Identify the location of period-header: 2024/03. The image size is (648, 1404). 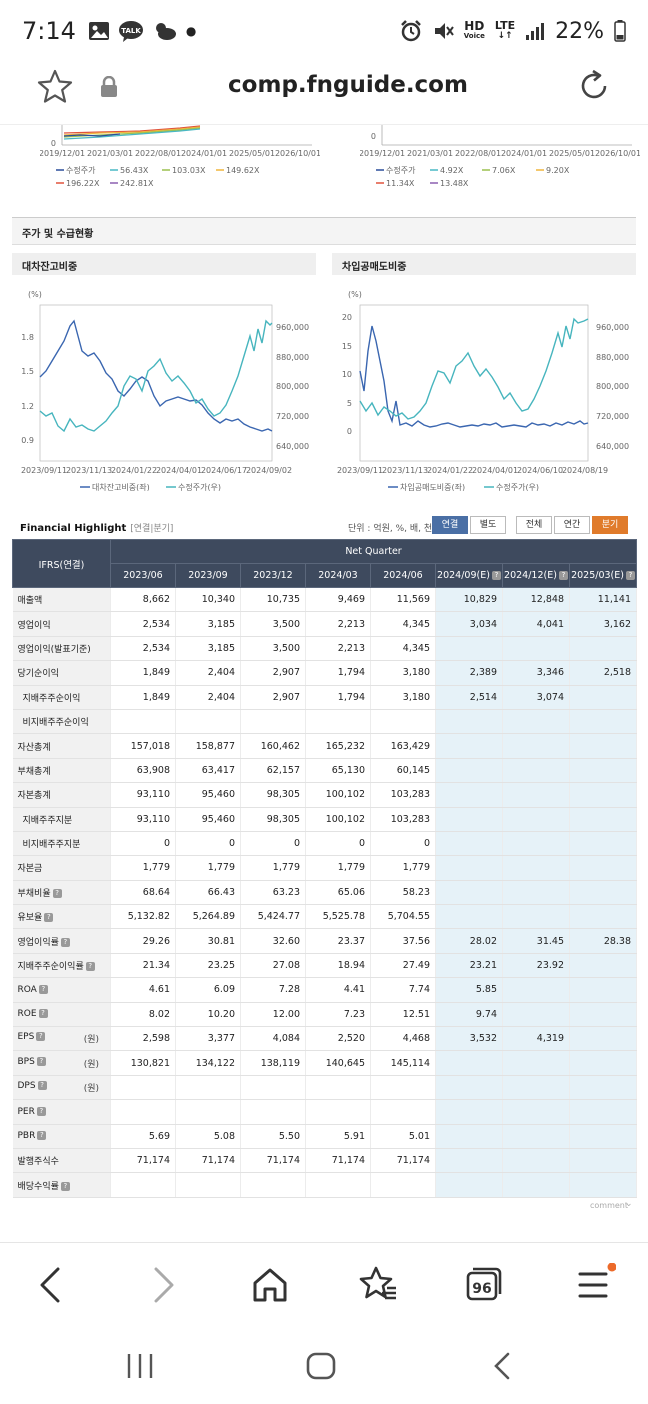
(338, 575).